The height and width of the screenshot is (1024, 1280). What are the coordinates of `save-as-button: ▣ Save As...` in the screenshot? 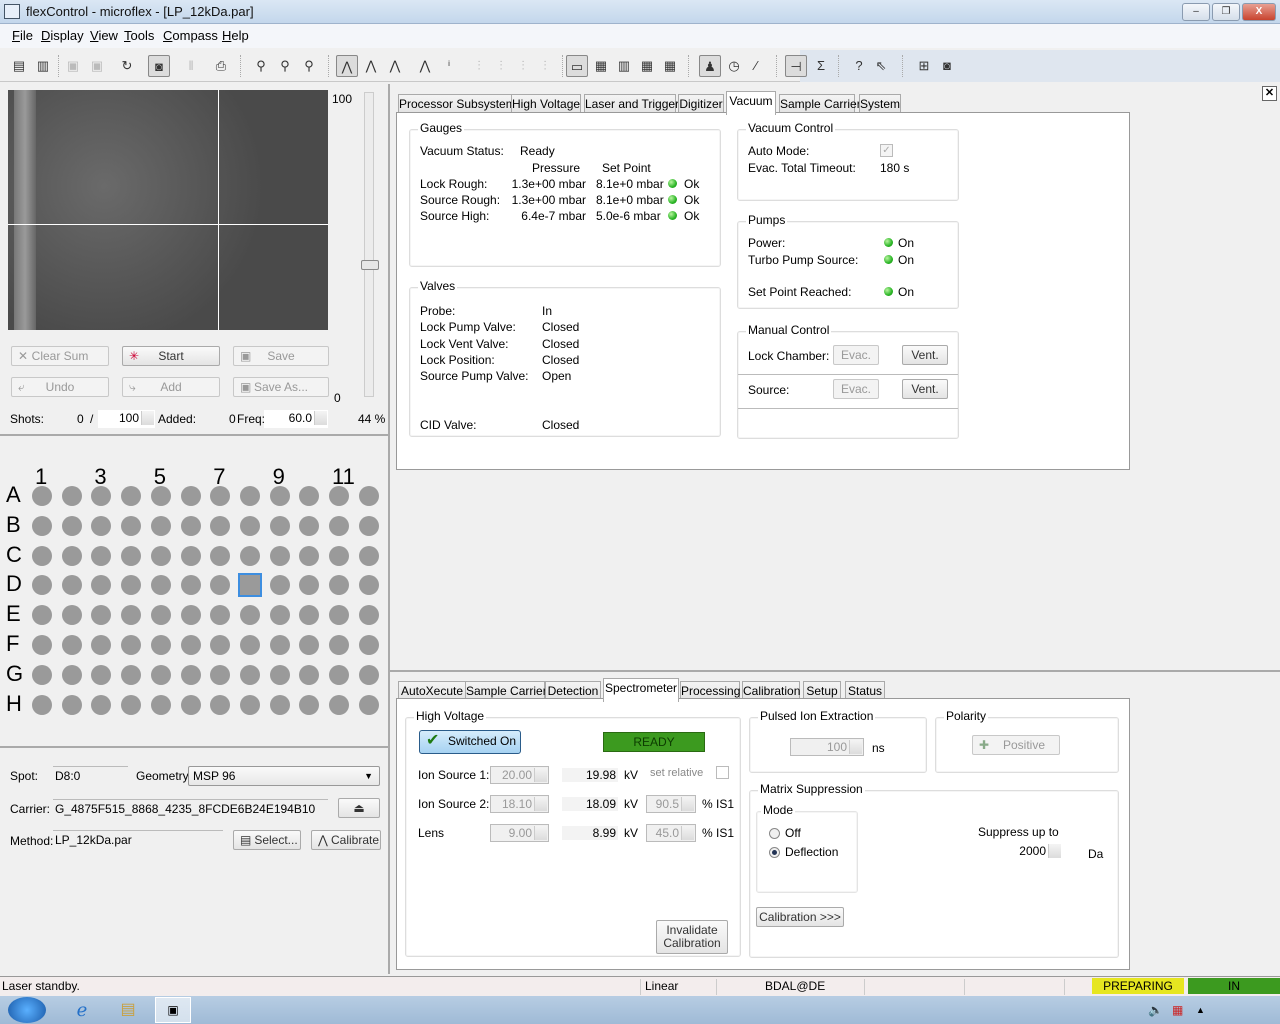 It's located at (281, 387).